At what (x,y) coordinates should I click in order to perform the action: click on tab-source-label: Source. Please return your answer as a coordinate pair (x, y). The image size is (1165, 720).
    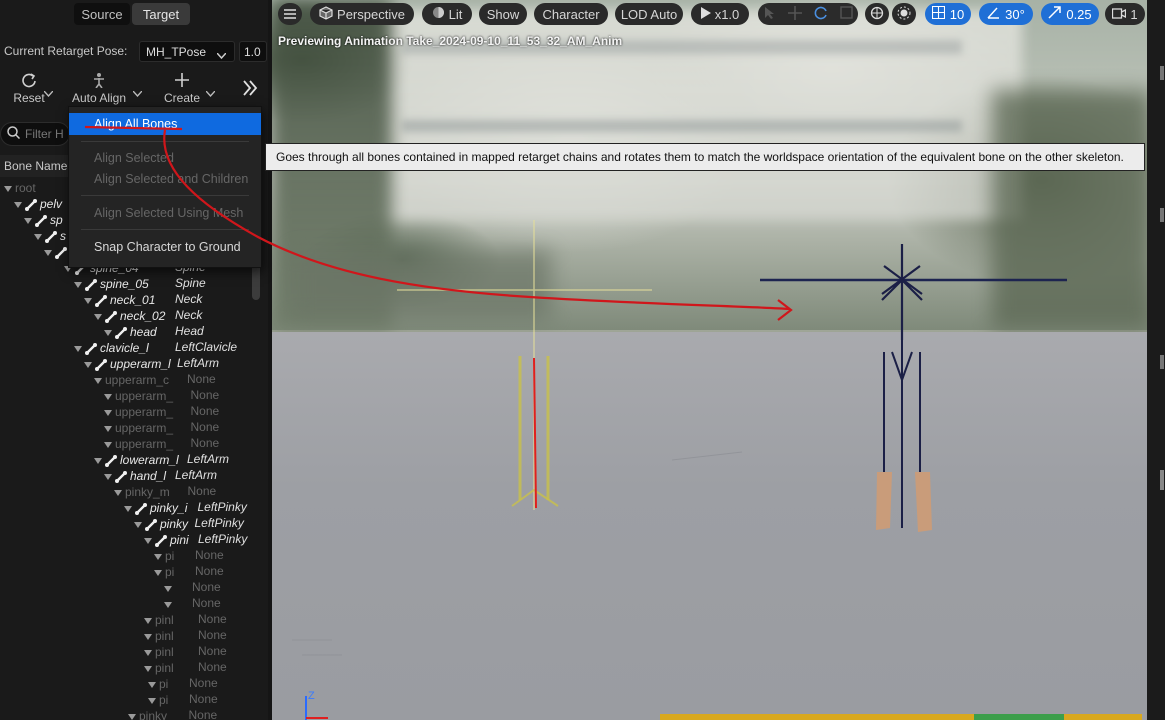
    Looking at the image, I should click on (102, 14).